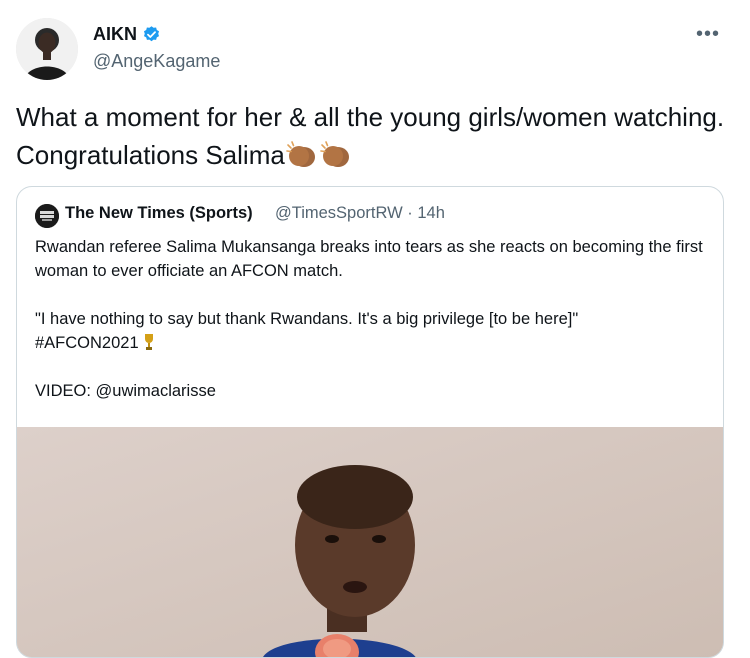 Image resolution: width=750 pixels, height=658 pixels. I want to click on avatar-image, so click(47, 49).